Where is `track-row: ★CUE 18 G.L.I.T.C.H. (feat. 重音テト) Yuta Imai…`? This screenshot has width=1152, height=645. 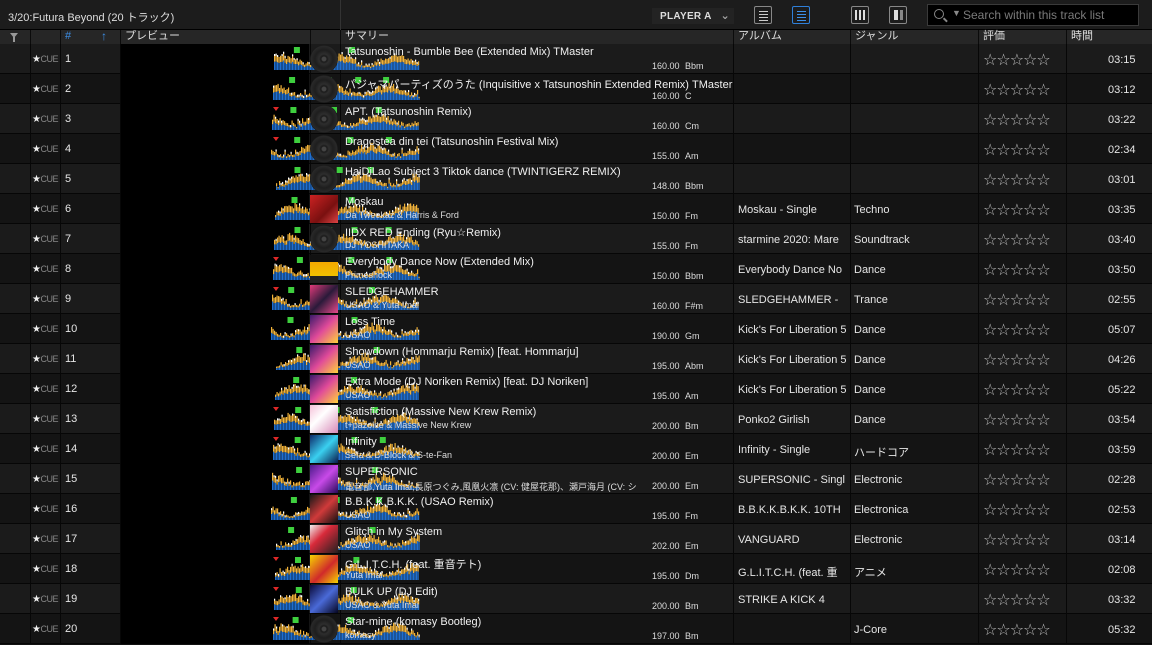 track-row: ★CUE 18 G.L.I.T.C.H. (feat. 重音テト) Yuta Imai… is located at coordinates (576, 569).